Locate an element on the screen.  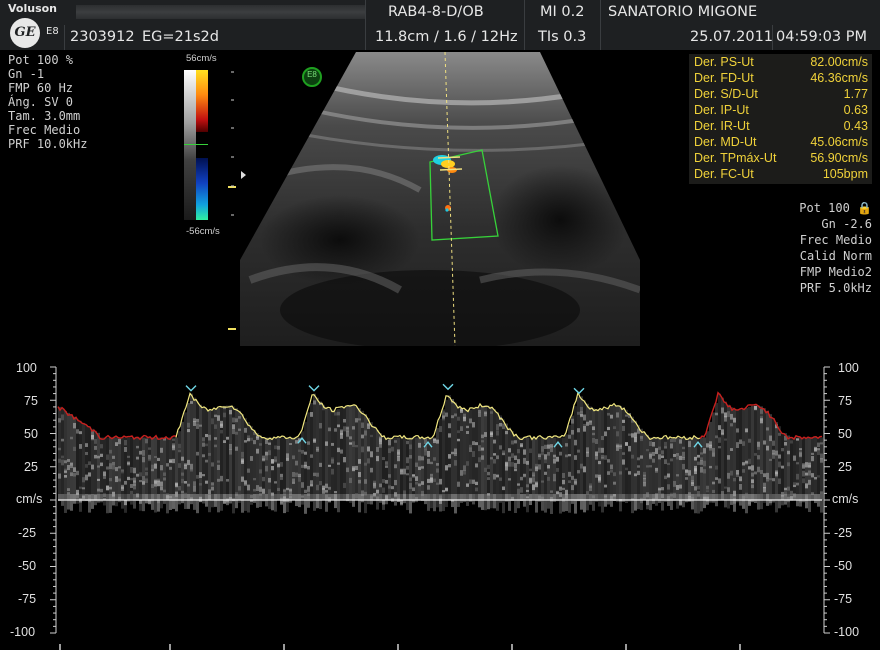
measurement-row: Der. TPmáx-Ut 56.90cm/s is located at coordinates (781, 158).